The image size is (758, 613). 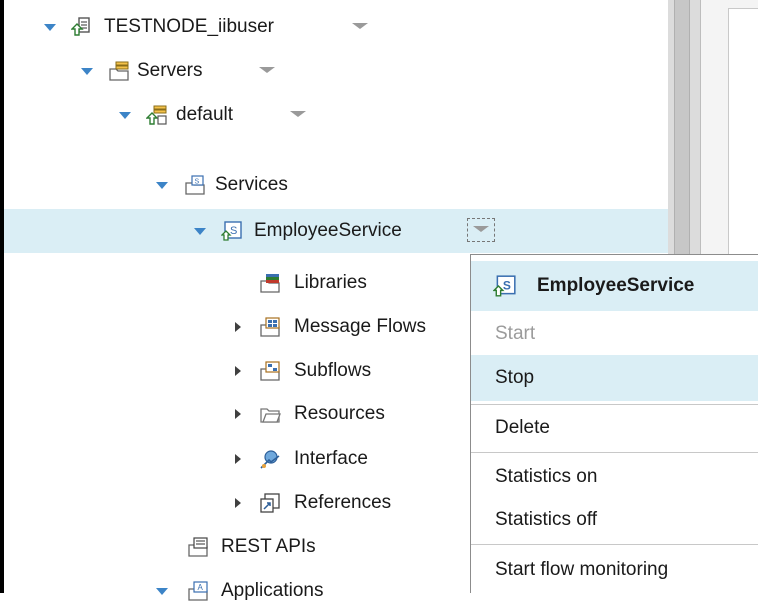 I want to click on context-menu-title: S EmployeeService, so click(x=614, y=286).